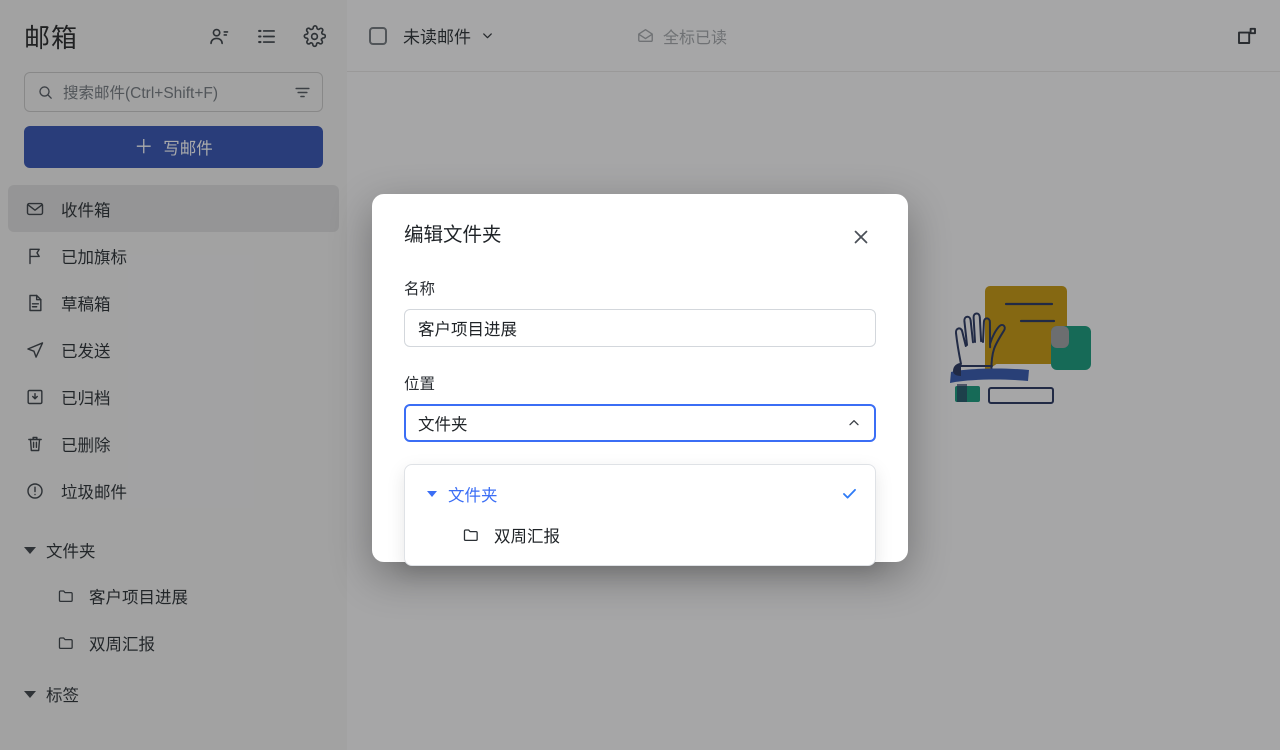 The height and width of the screenshot is (750, 1280). Describe the element at coordinates (640, 534) in the screenshot. I see `dropdown-option-child: 双周汇报` at that location.